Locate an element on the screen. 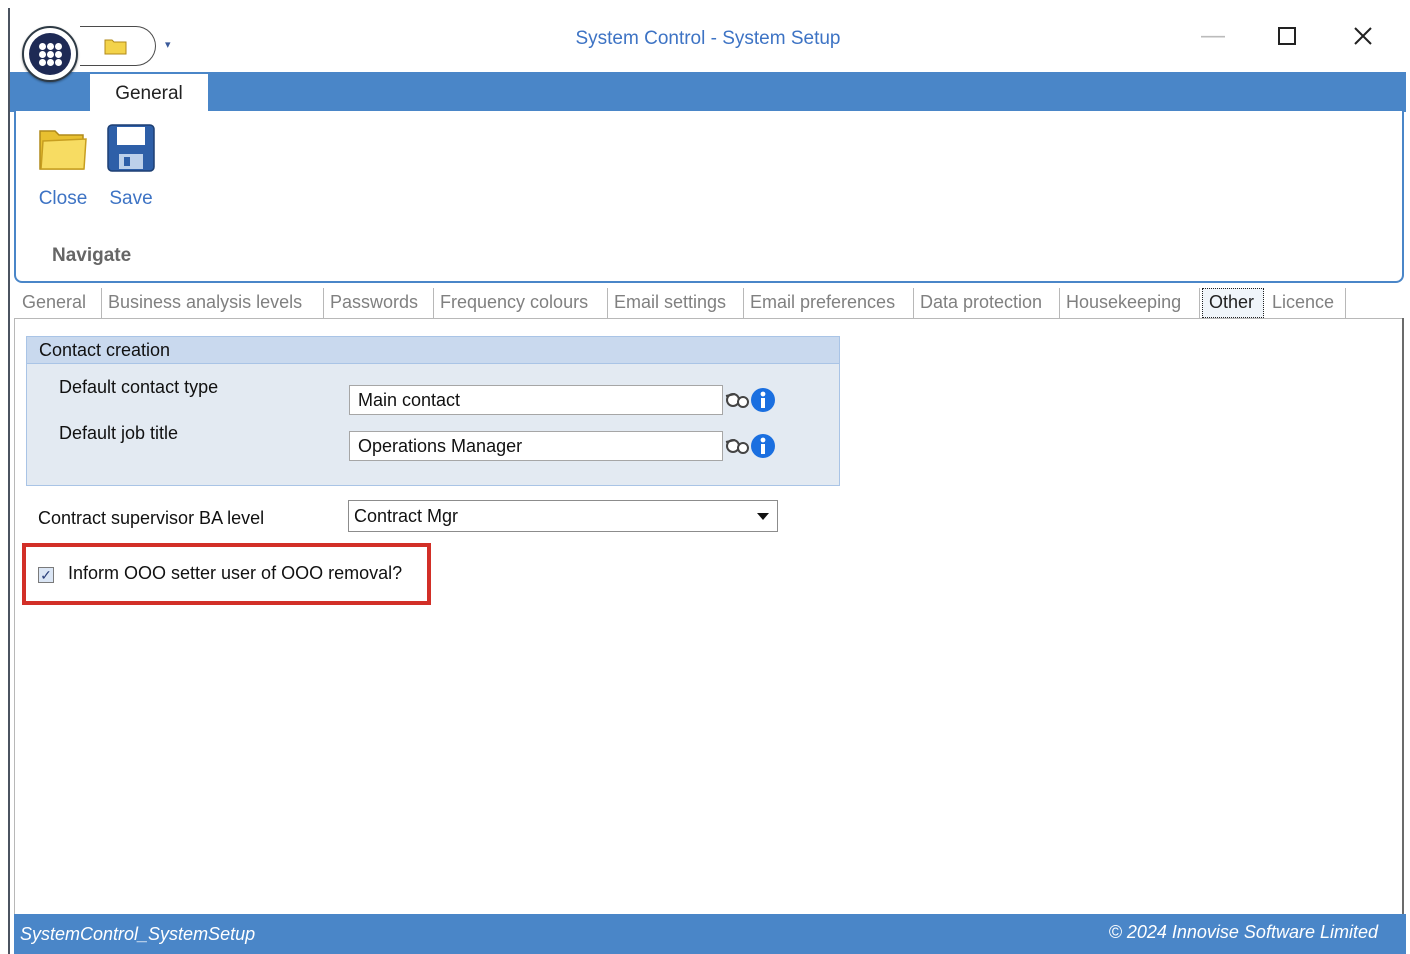 The height and width of the screenshot is (954, 1410). tab-passwords: Passwords is located at coordinates (379, 303).